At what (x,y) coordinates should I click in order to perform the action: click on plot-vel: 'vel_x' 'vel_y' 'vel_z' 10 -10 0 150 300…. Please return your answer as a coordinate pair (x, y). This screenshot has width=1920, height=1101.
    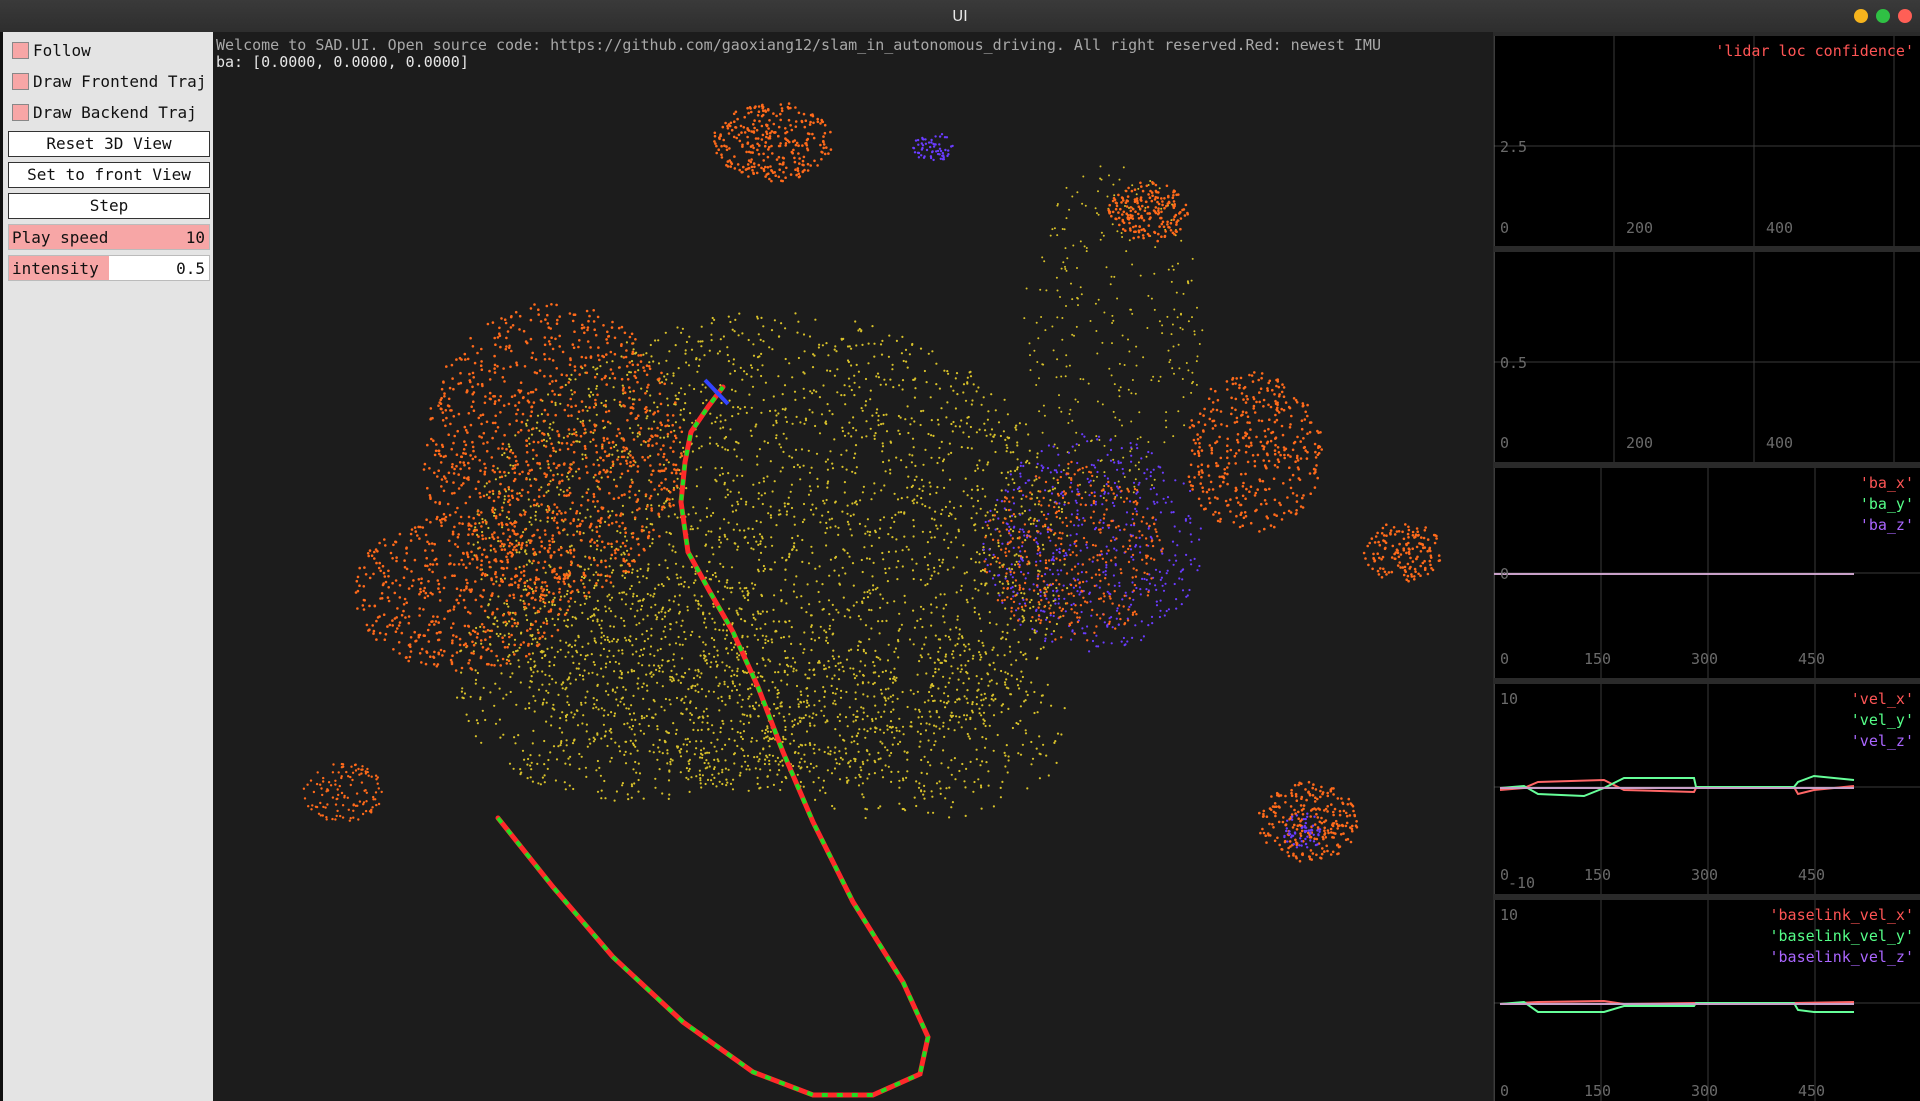
    Looking at the image, I should click on (1707, 789).